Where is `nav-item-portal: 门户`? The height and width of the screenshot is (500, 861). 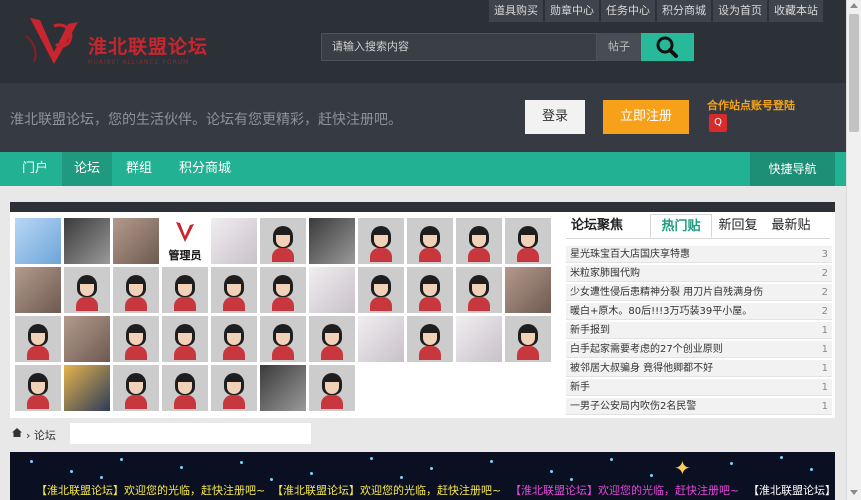
nav-item-portal: 门户 is located at coordinates (35, 169).